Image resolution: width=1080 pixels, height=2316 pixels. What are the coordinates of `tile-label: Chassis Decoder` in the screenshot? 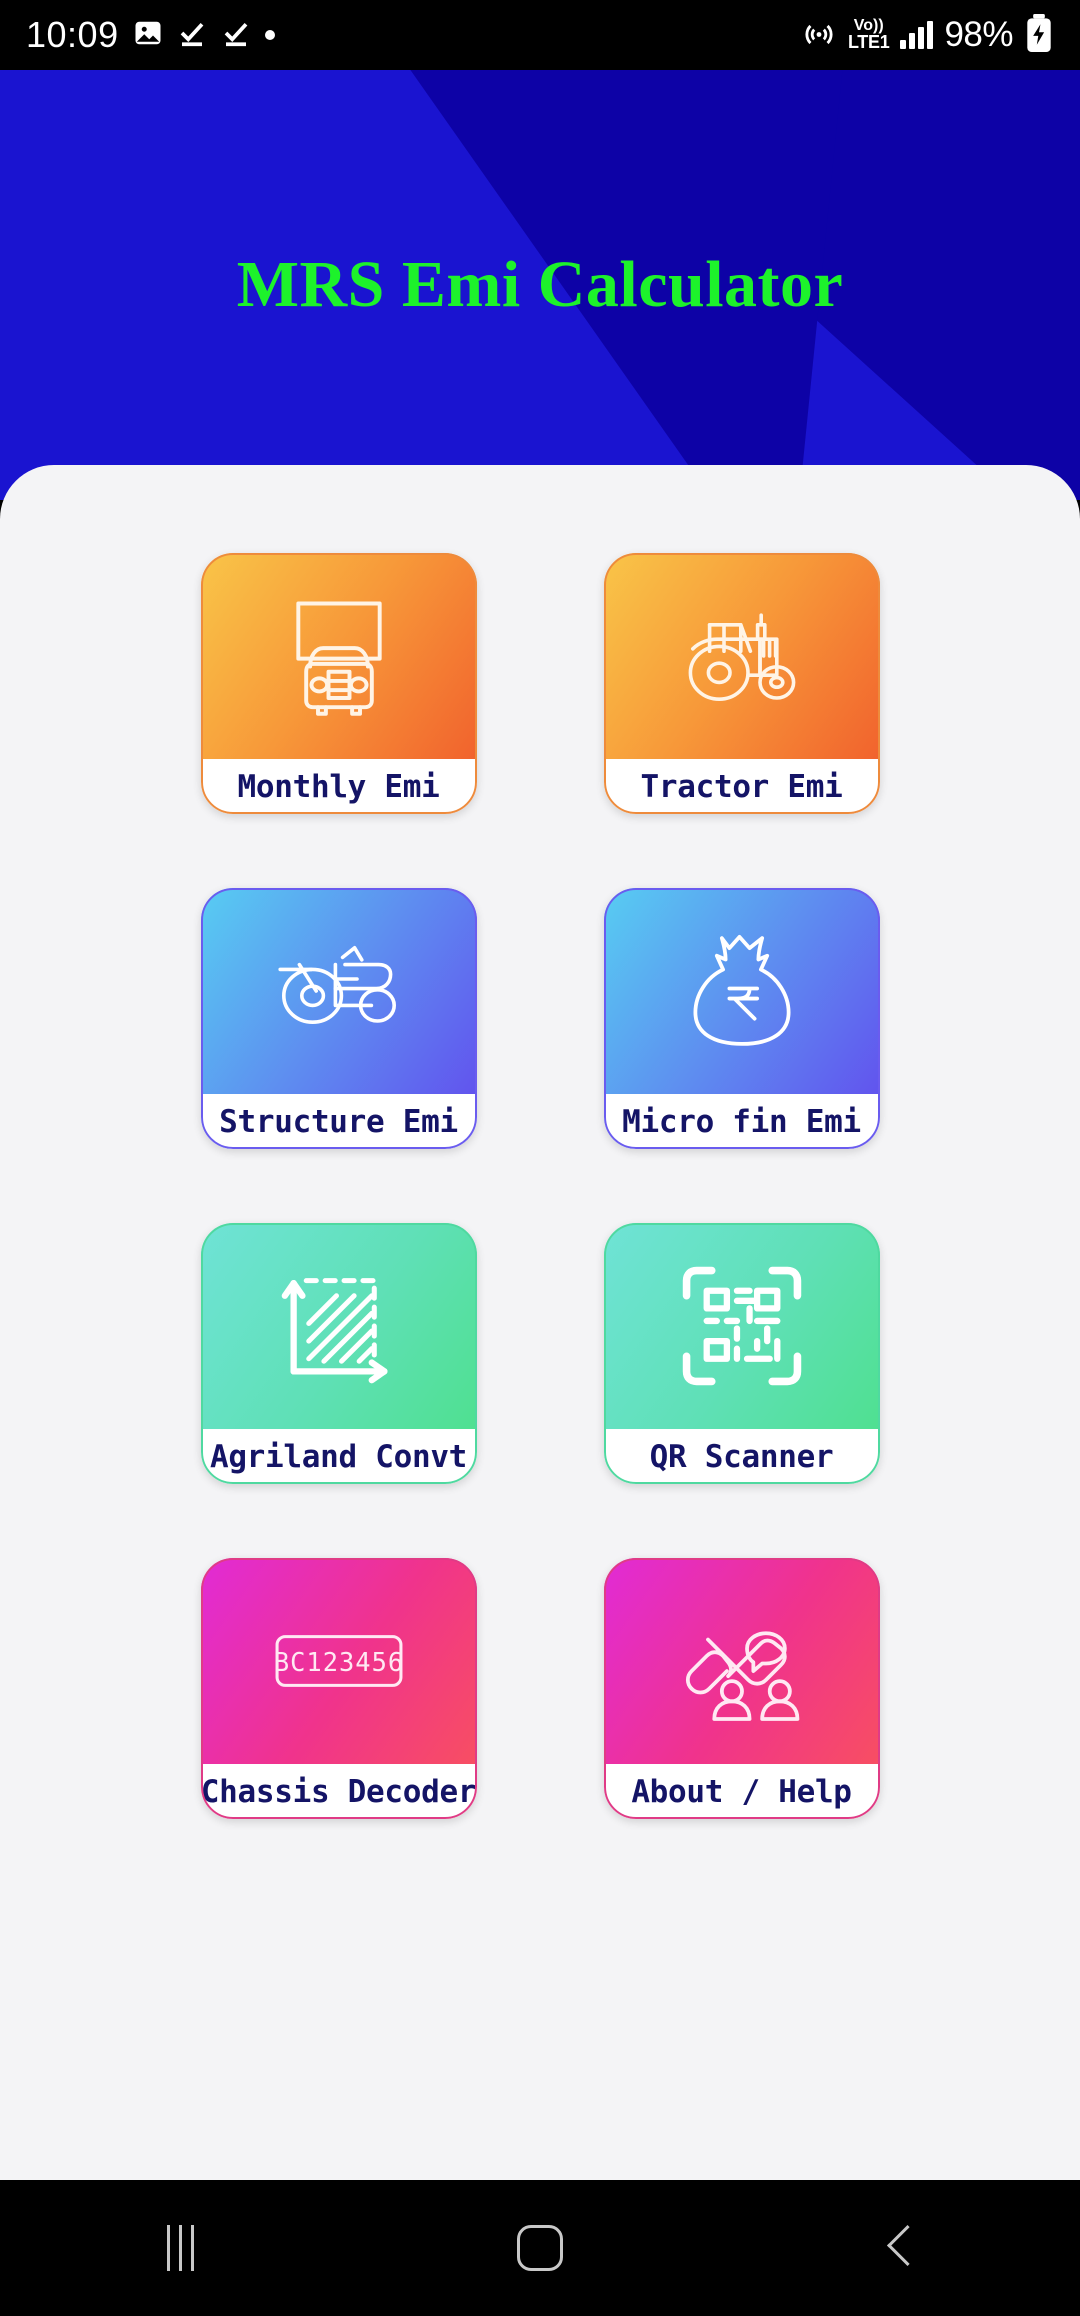 It's located at (338, 1791).